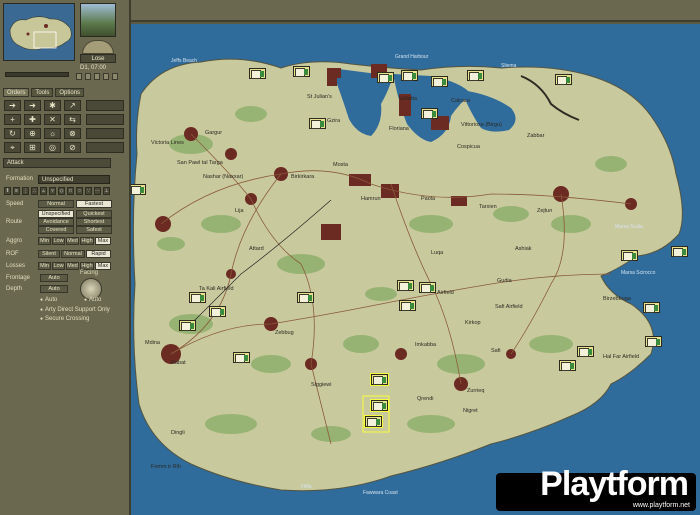 The height and width of the screenshot is (515, 700). What do you see at coordinates (61, 191) in the screenshot?
I see `formation-icon: ◇` at bounding box center [61, 191].